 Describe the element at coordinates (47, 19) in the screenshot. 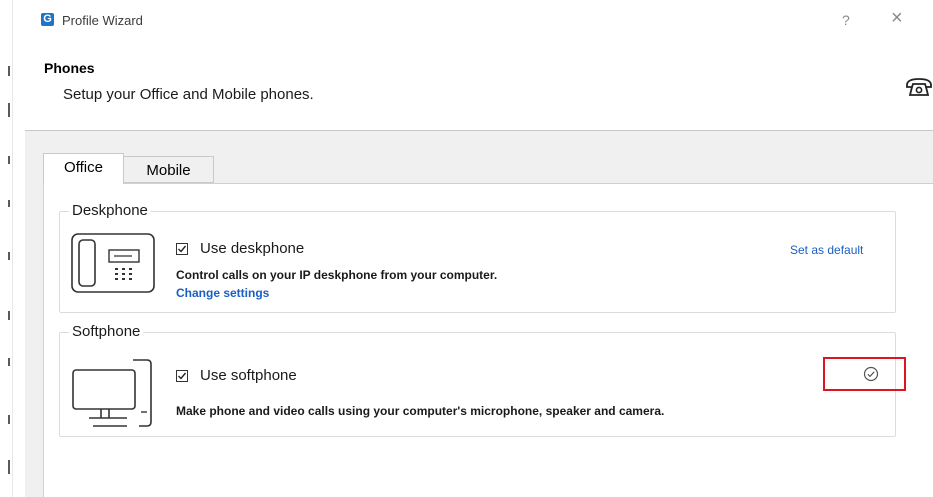

I see `app-logo-icon: G` at that location.